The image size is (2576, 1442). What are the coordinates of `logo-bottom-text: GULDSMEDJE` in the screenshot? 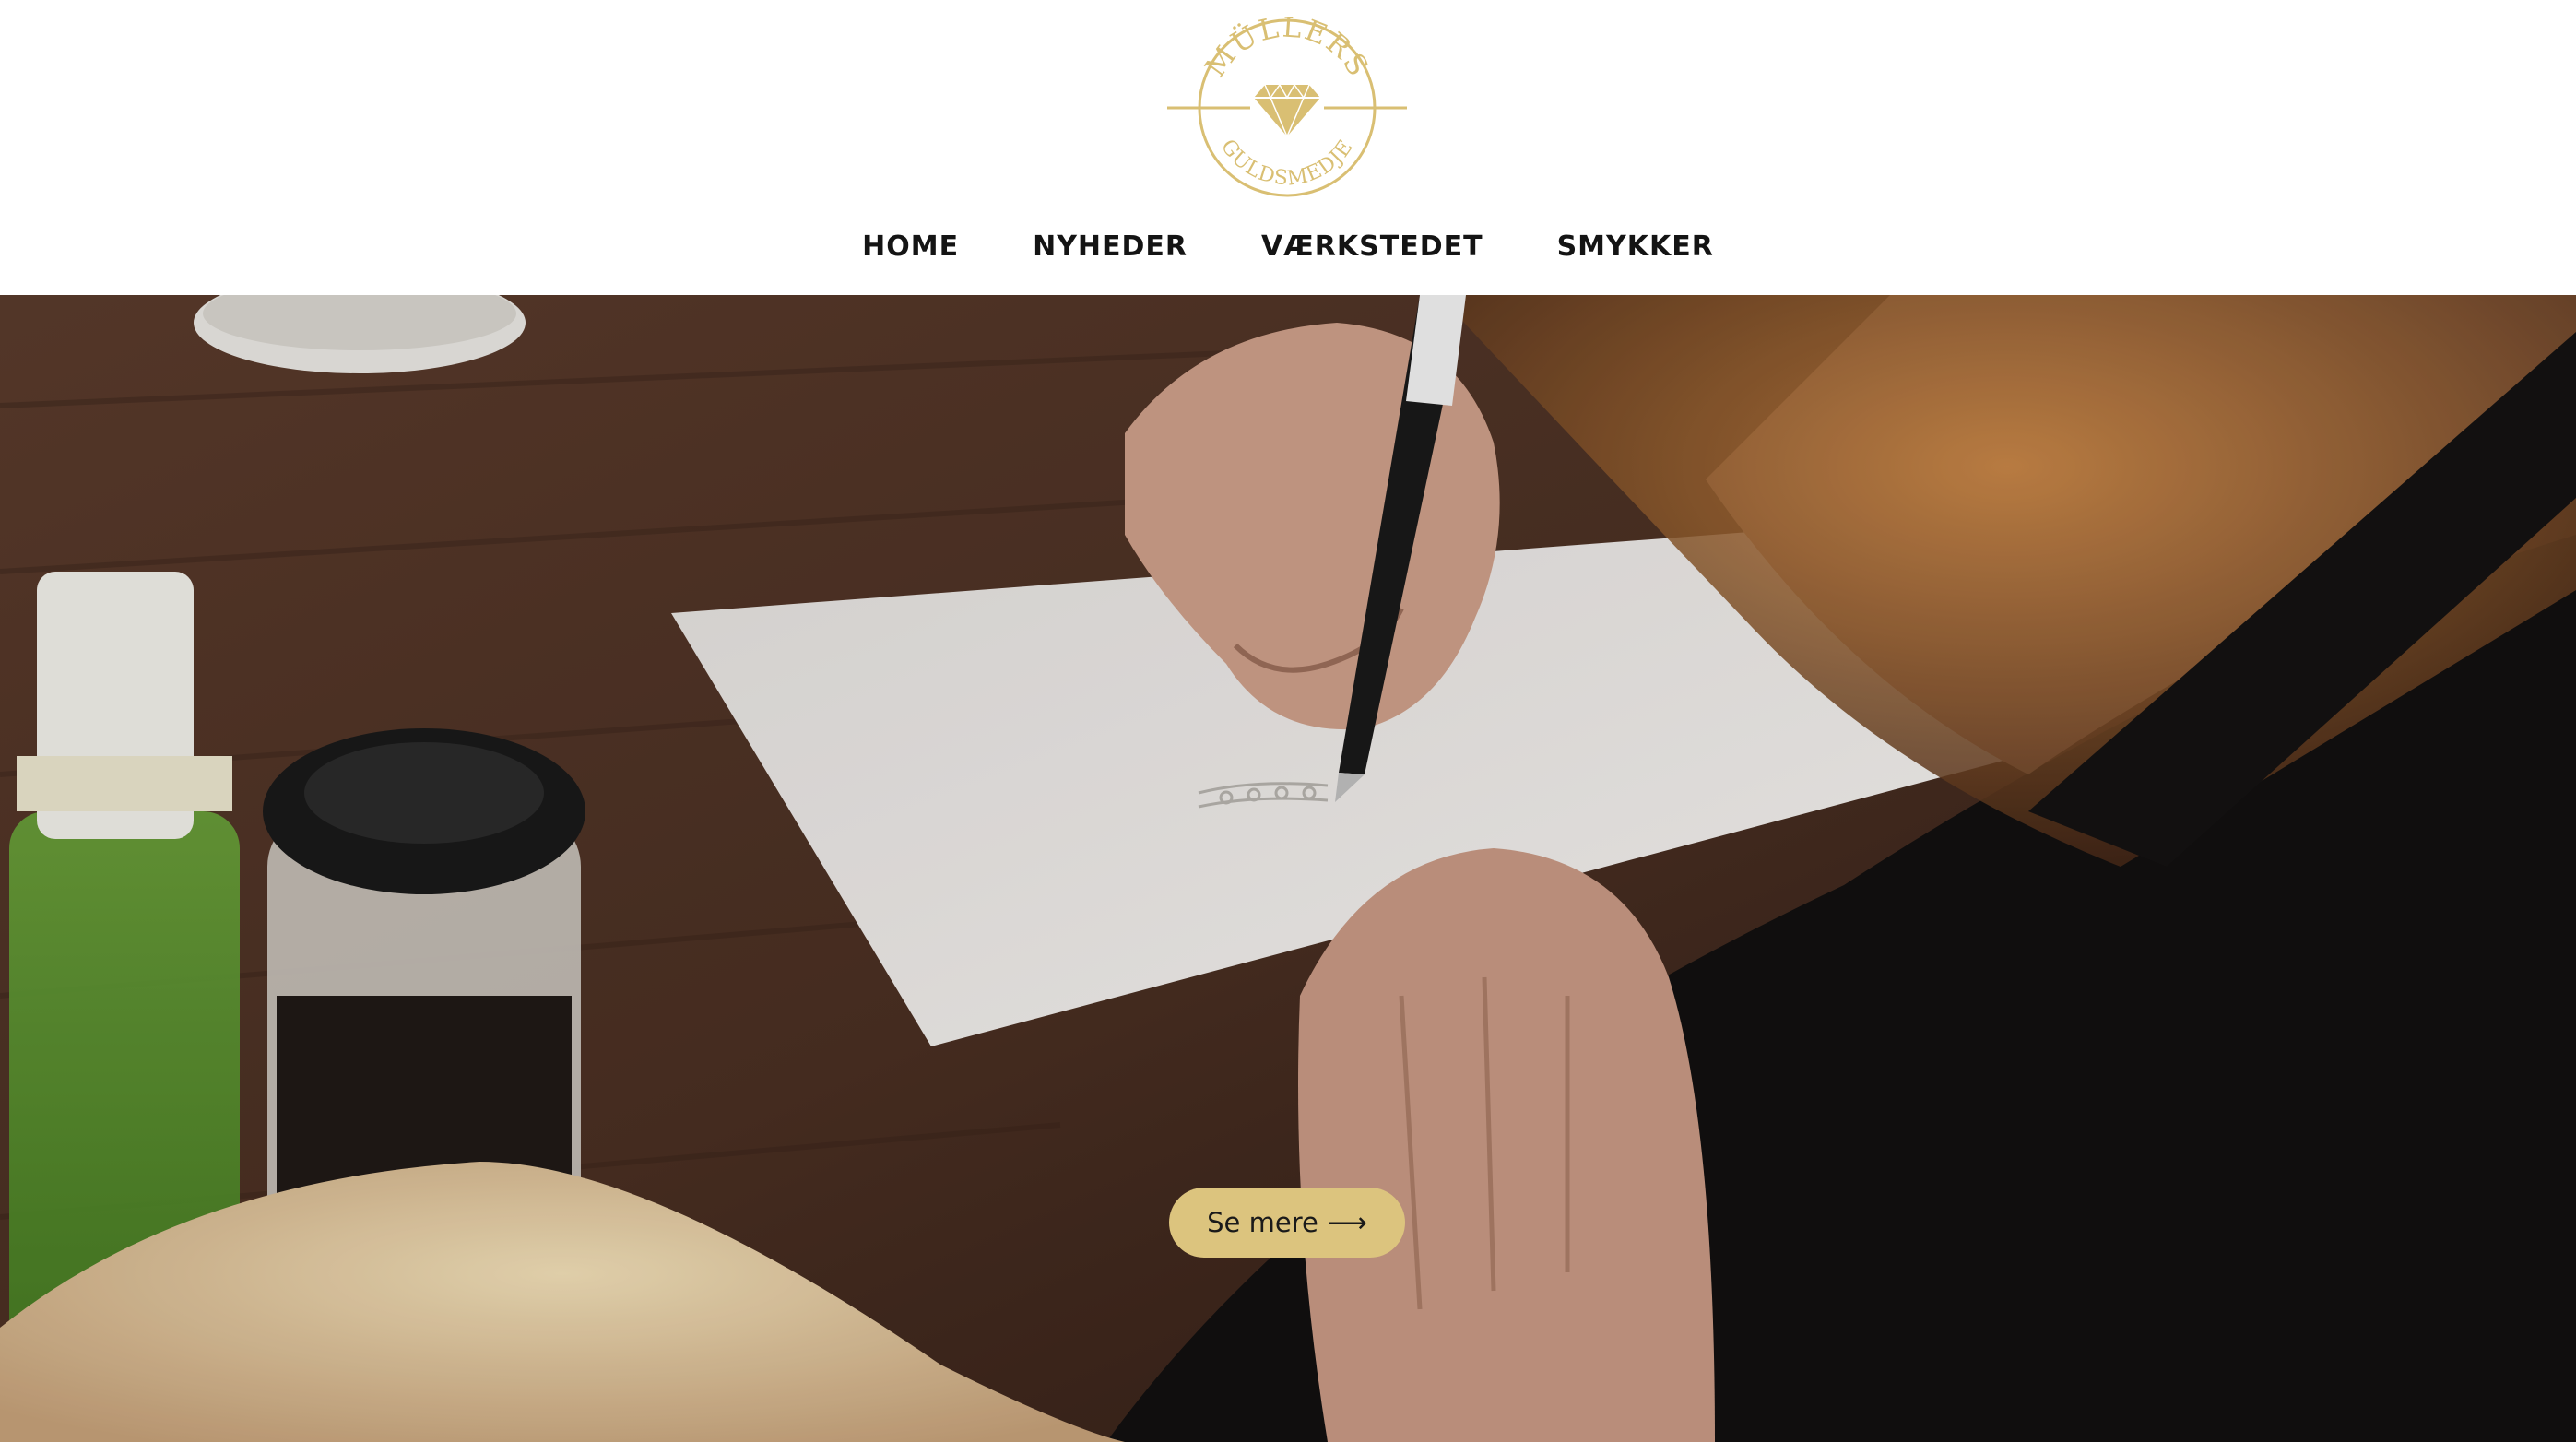 It's located at (1287, 163).